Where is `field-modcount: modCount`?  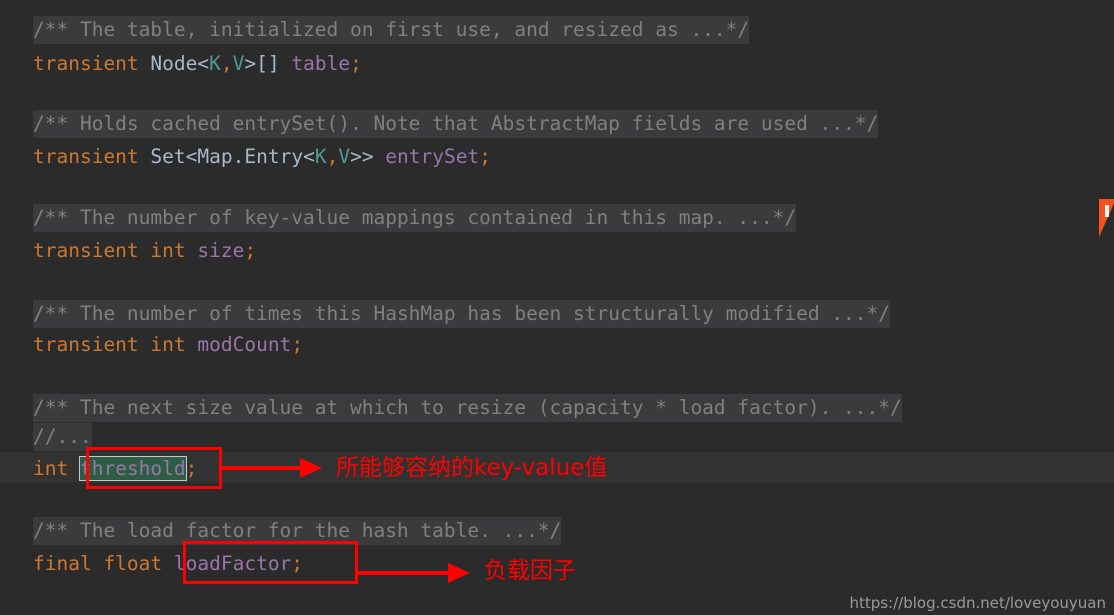
field-modcount: modCount is located at coordinates (238, 344).